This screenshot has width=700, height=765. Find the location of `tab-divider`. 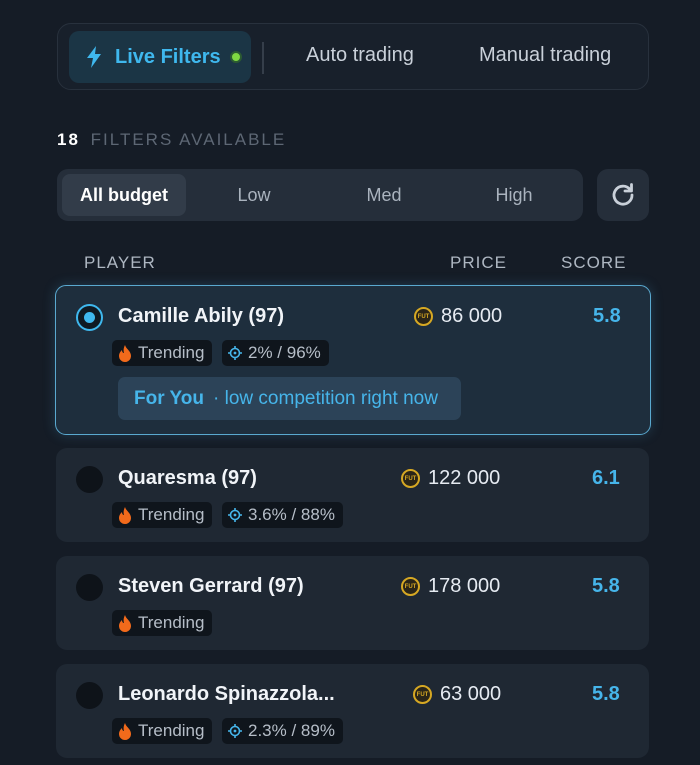

tab-divider is located at coordinates (263, 58).